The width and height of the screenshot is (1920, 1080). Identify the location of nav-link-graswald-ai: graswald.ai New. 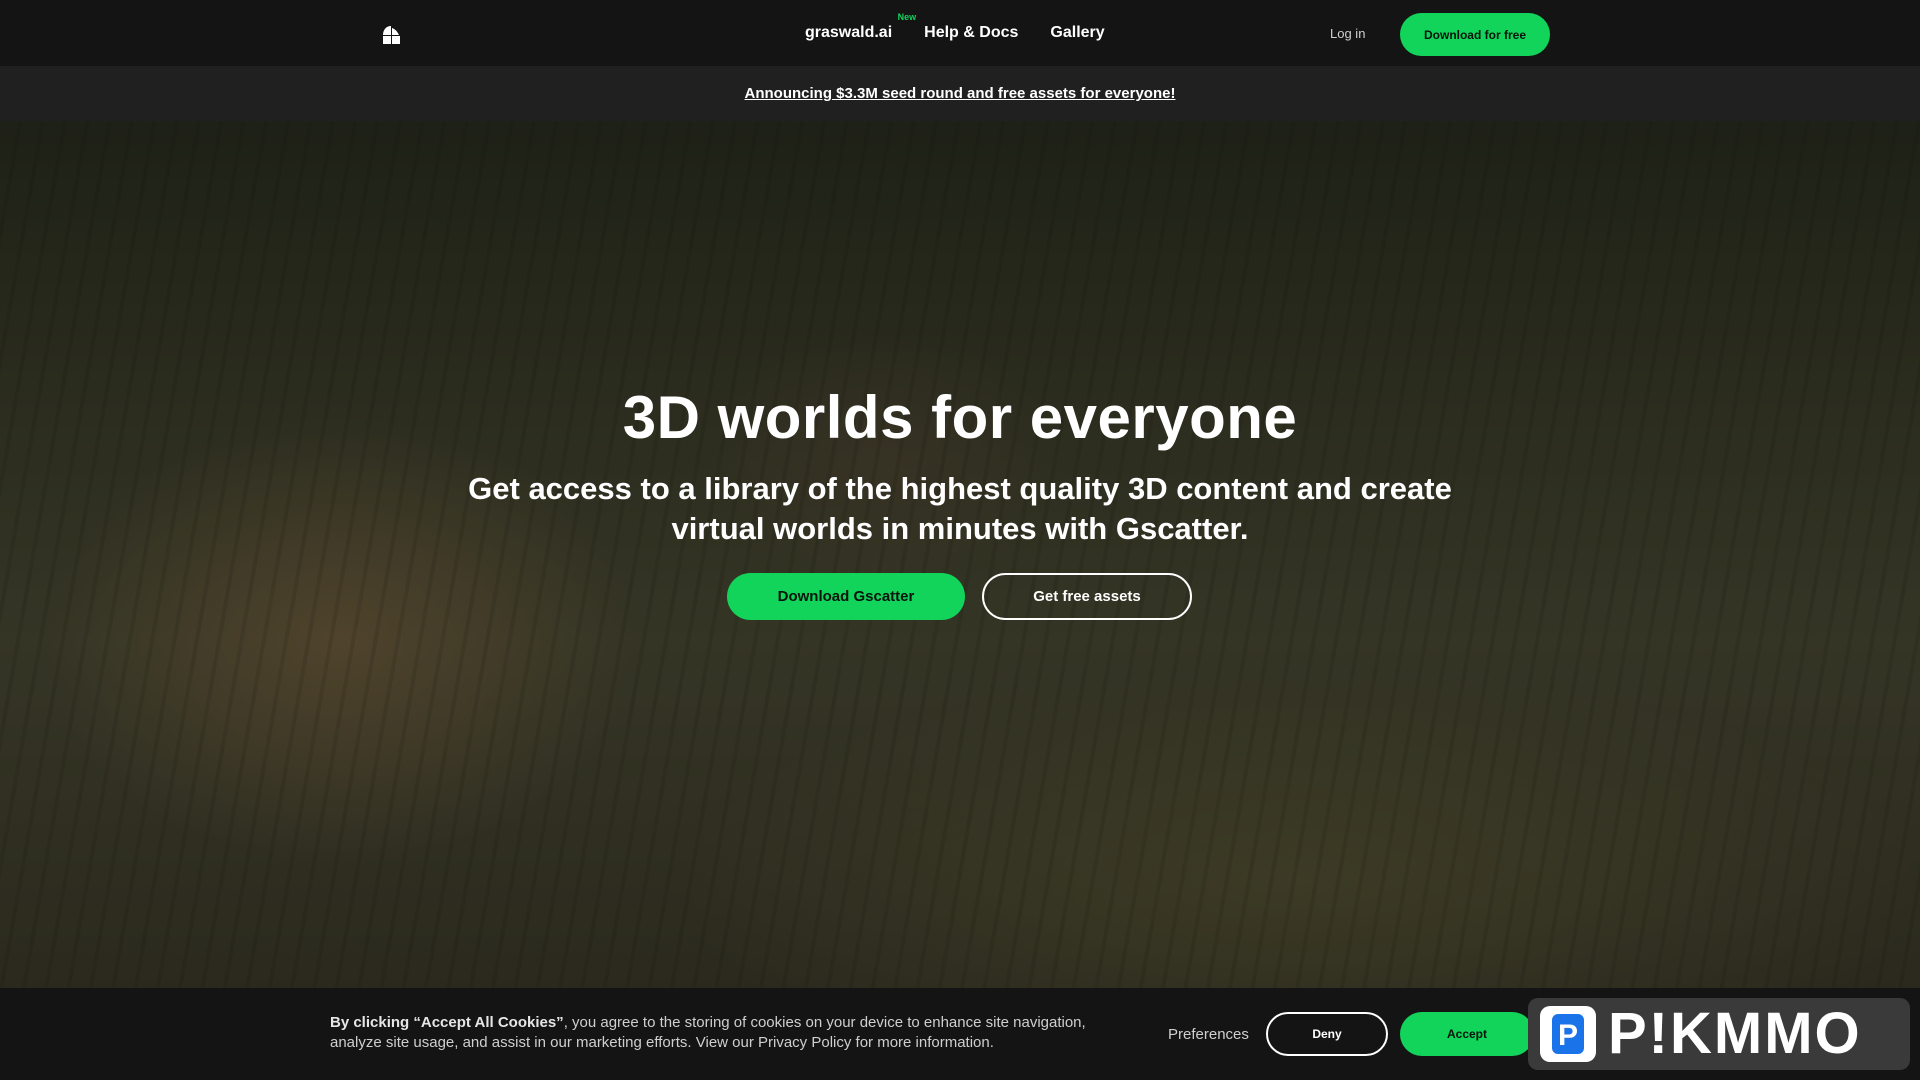
(860, 27).